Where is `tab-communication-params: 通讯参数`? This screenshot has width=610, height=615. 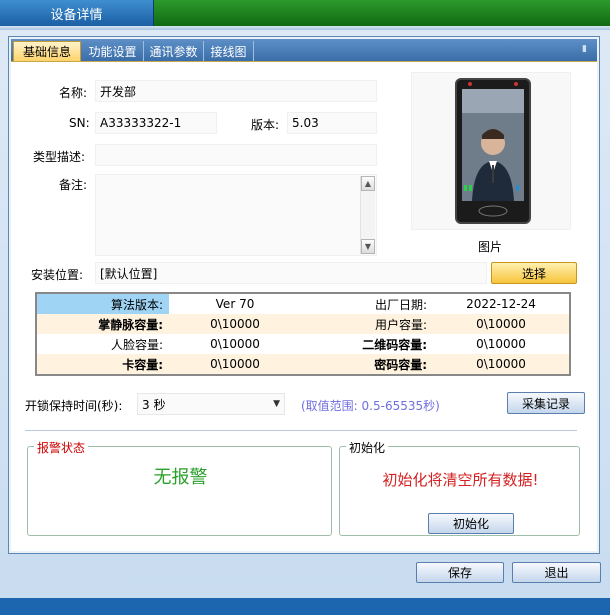 tab-communication-params: 通讯参数 is located at coordinates (174, 51).